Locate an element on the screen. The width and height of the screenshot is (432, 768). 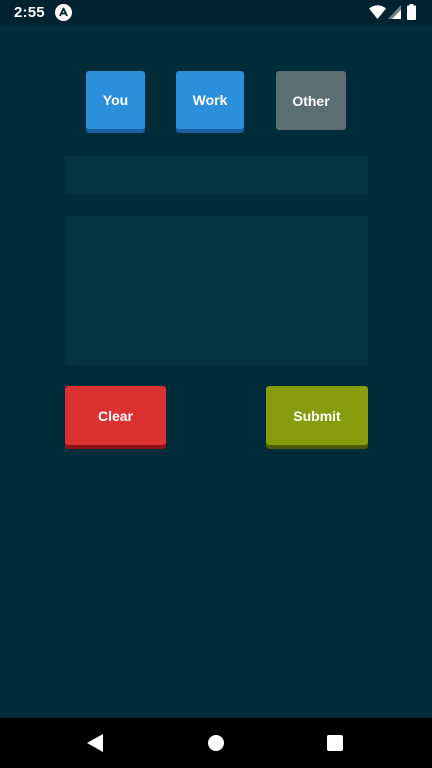
recents-icon is located at coordinates (335, 743).